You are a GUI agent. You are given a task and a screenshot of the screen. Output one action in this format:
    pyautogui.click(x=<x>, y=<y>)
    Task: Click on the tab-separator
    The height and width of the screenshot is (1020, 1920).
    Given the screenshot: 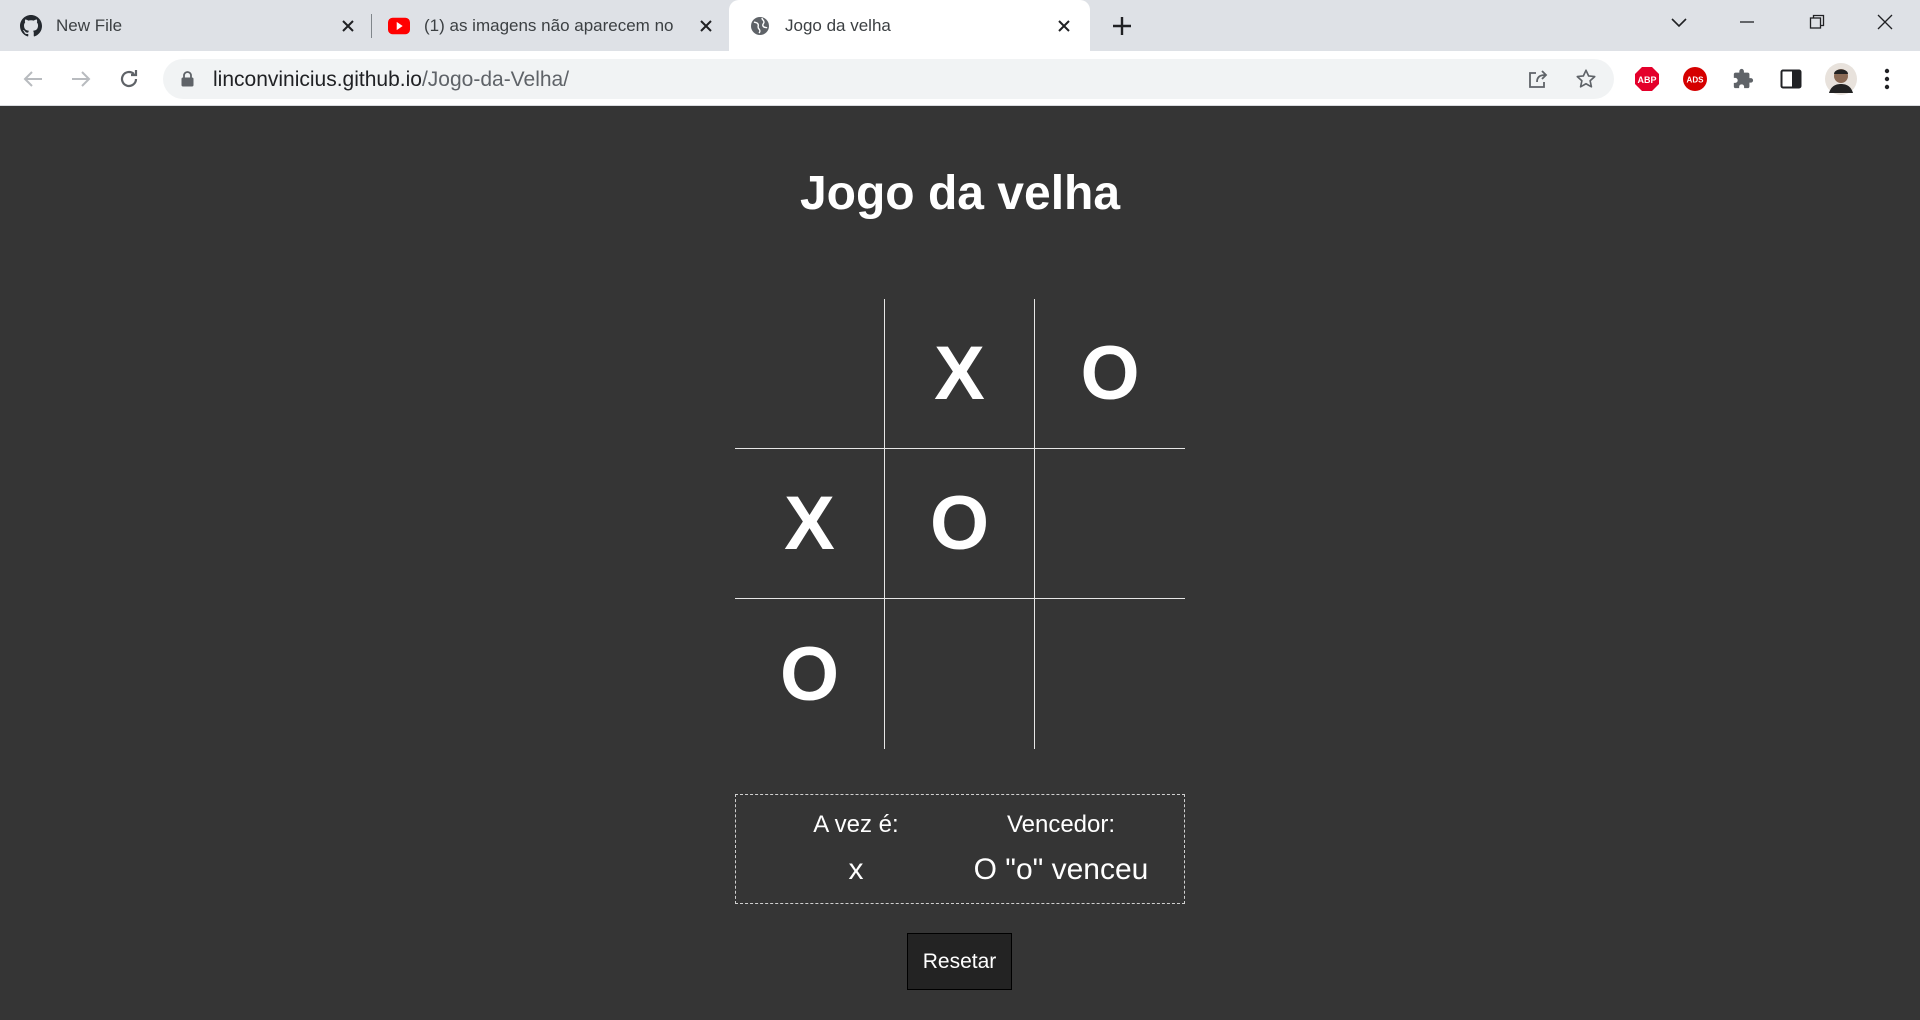 What is the action you would take?
    pyautogui.click(x=371, y=26)
    